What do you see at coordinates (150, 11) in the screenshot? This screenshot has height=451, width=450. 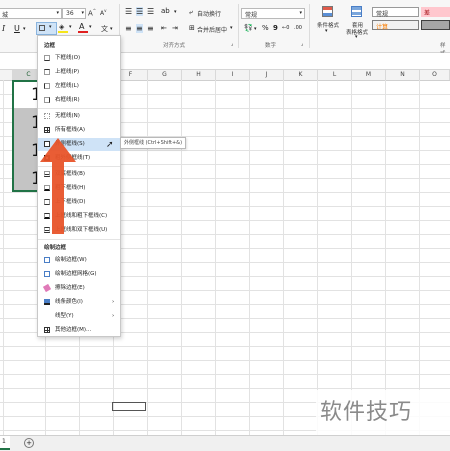 I see `align-bottom-icon: ☰` at bounding box center [150, 11].